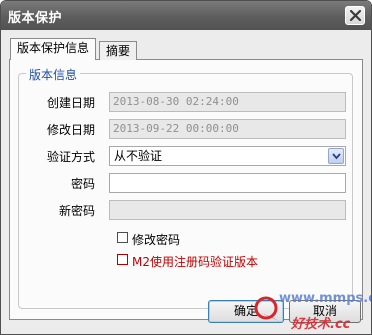  What do you see at coordinates (70, 103) in the screenshot?
I see `created-date-label: 创建日期` at bounding box center [70, 103].